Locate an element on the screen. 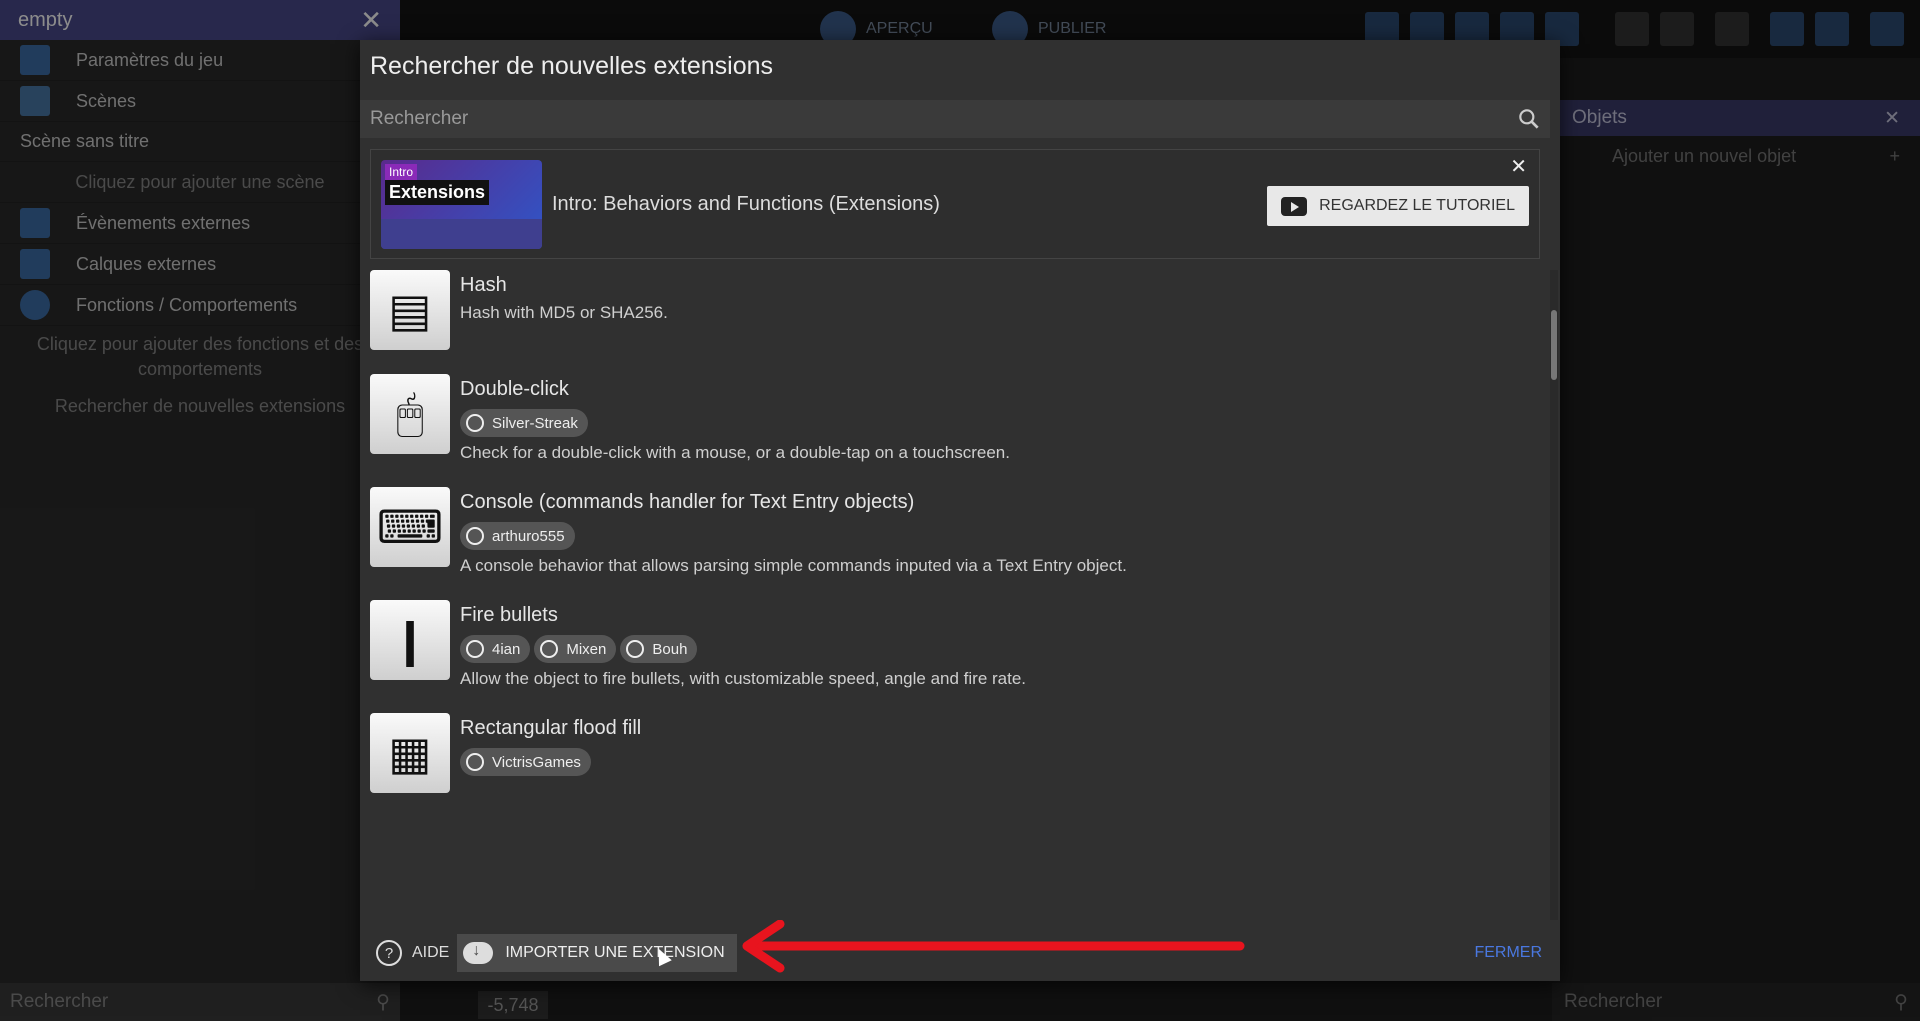 Image resolution: width=1920 pixels, height=1021 pixels. list-scrollbar is located at coordinates (1554, 595).